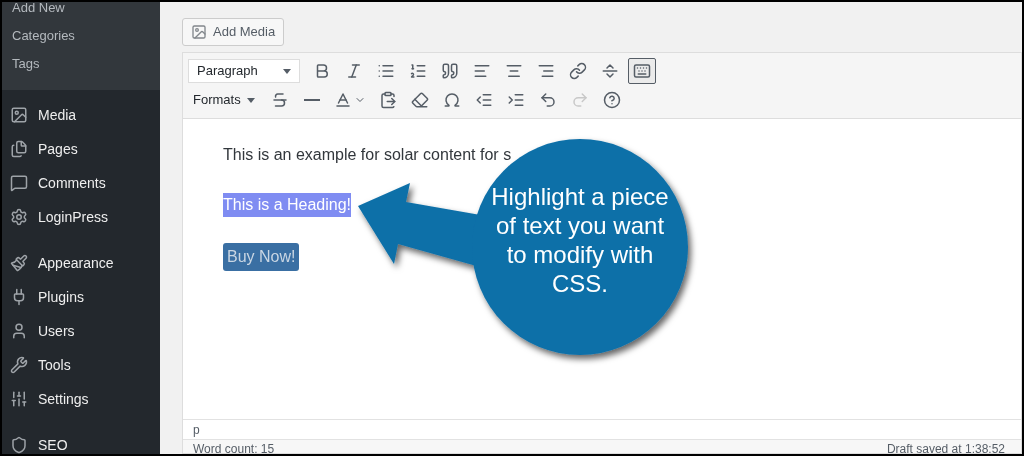 Image resolution: width=1024 pixels, height=456 pixels. I want to click on sidebar-item: Media, so click(81, 115).